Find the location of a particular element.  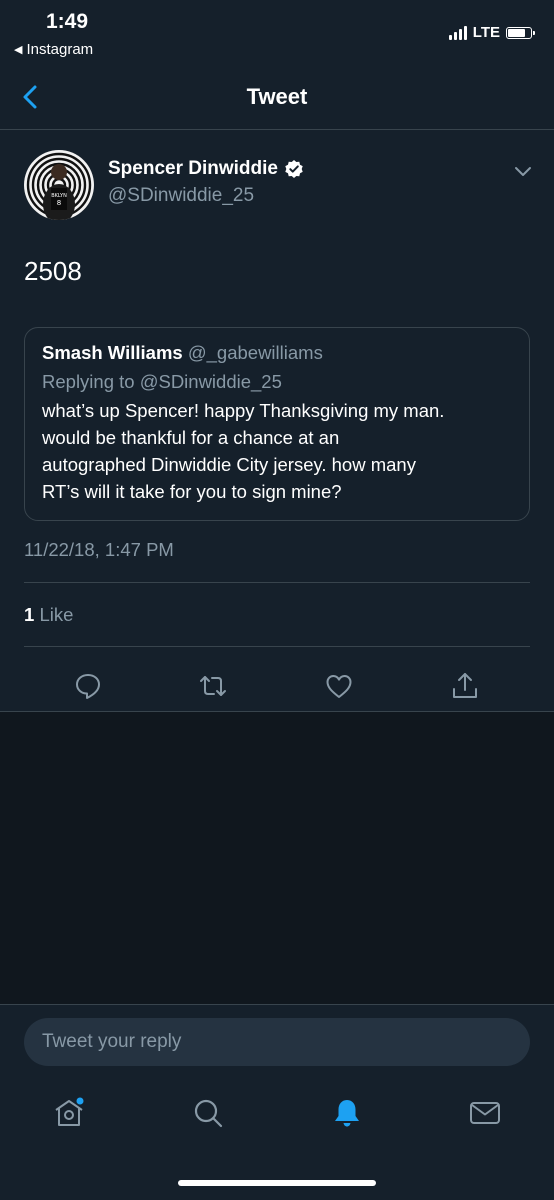

retweet-icon is located at coordinates (213, 686).